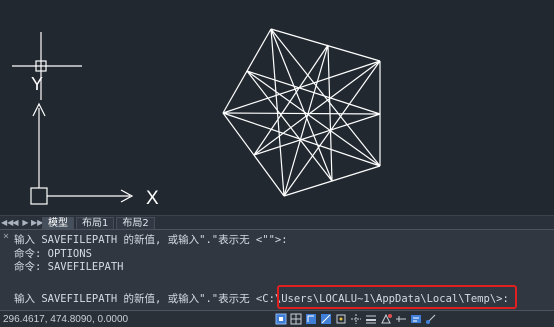 Image resolution: width=554 pixels, height=327 pixels. I want to click on status-bar: 296.4617, 474.8090, 0.0000, so click(277, 318).